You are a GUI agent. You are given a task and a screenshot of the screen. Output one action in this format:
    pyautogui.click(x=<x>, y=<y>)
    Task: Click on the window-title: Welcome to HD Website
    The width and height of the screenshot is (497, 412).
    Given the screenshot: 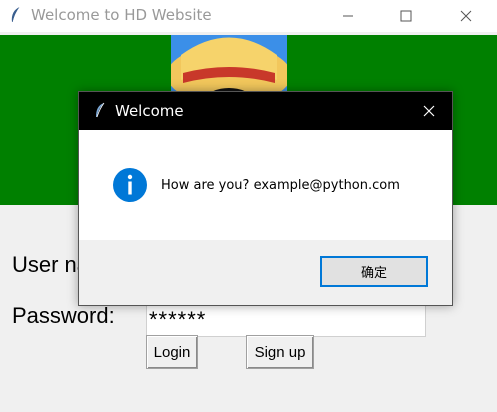 What is the action you would take?
    pyautogui.click(x=121, y=15)
    